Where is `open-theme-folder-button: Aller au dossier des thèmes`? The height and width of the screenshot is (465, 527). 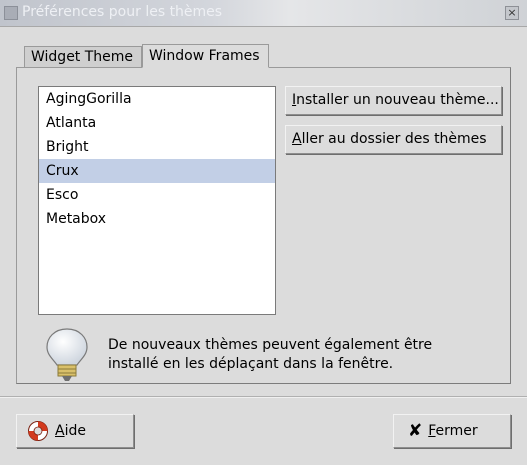
open-theme-folder-button: Aller au dossier des thèmes is located at coordinates (393, 139).